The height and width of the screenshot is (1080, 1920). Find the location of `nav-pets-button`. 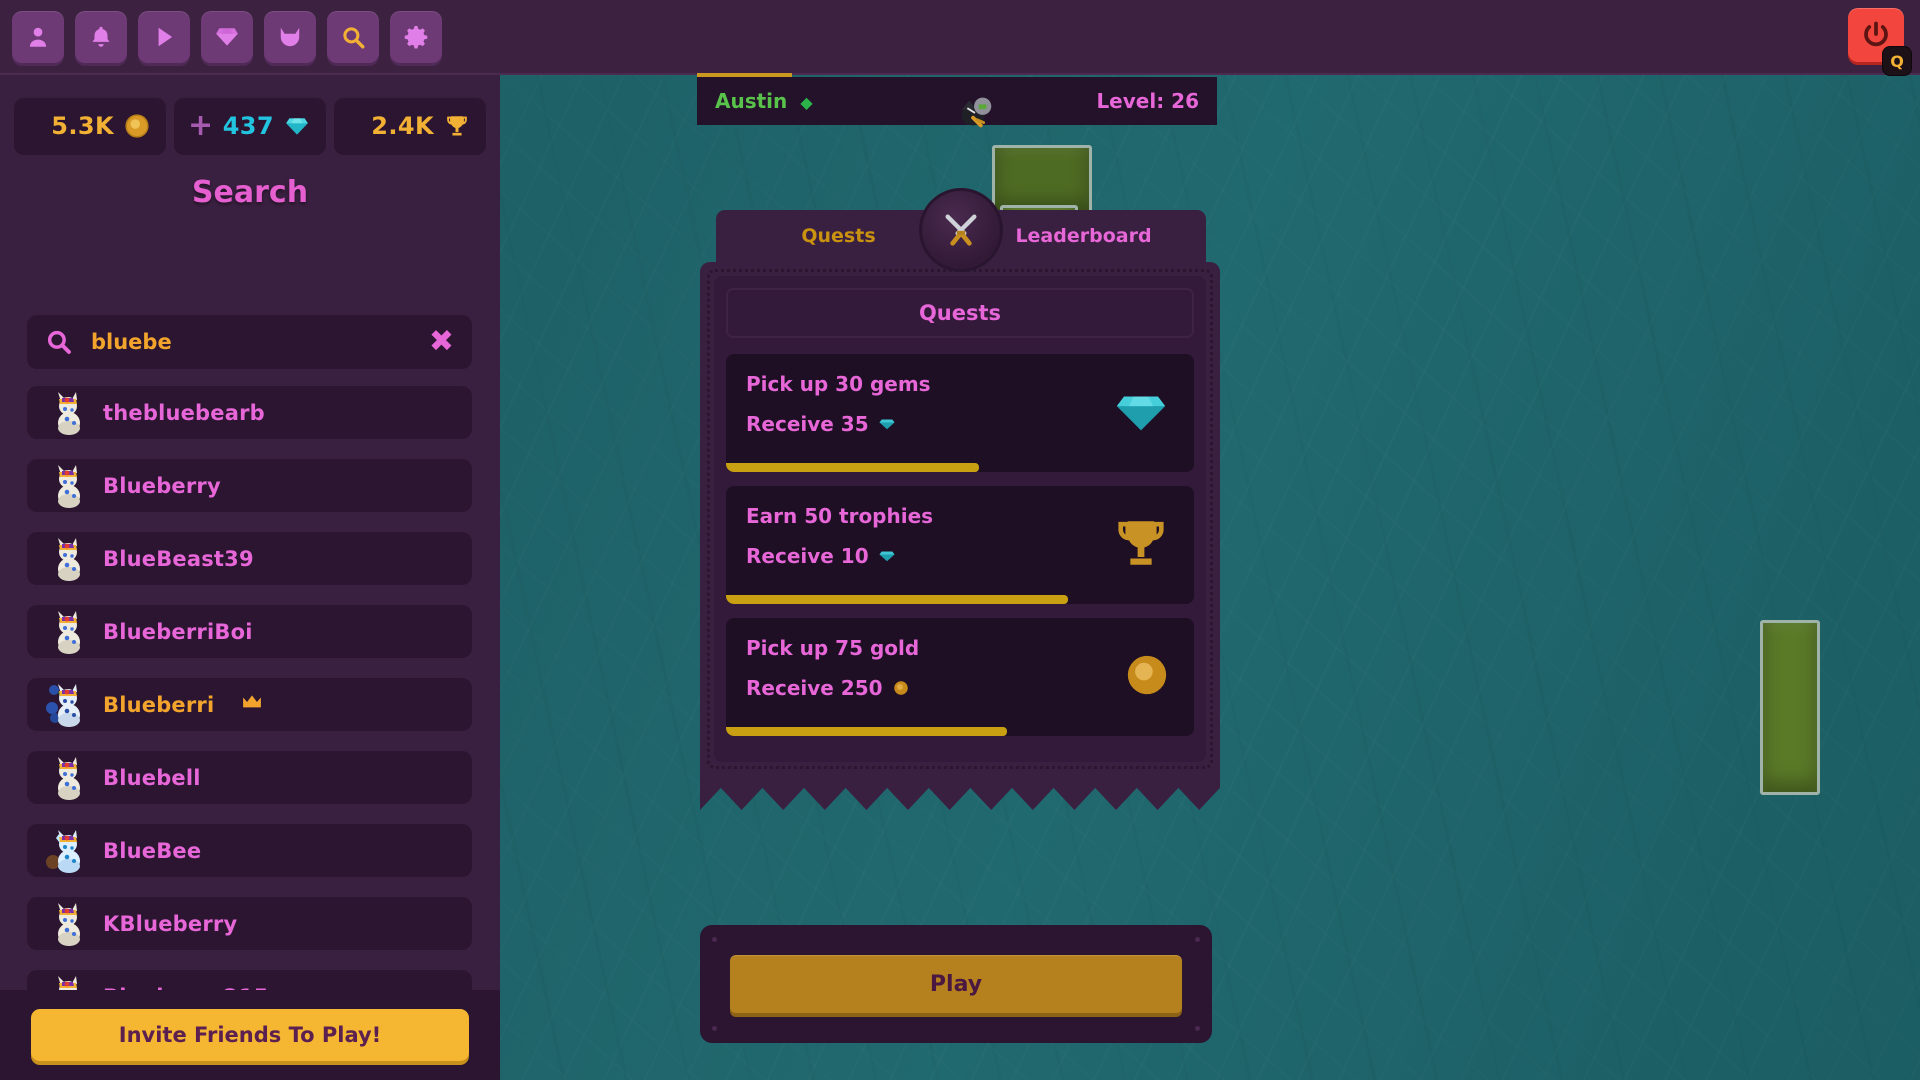

nav-pets-button is located at coordinates (290, 36).